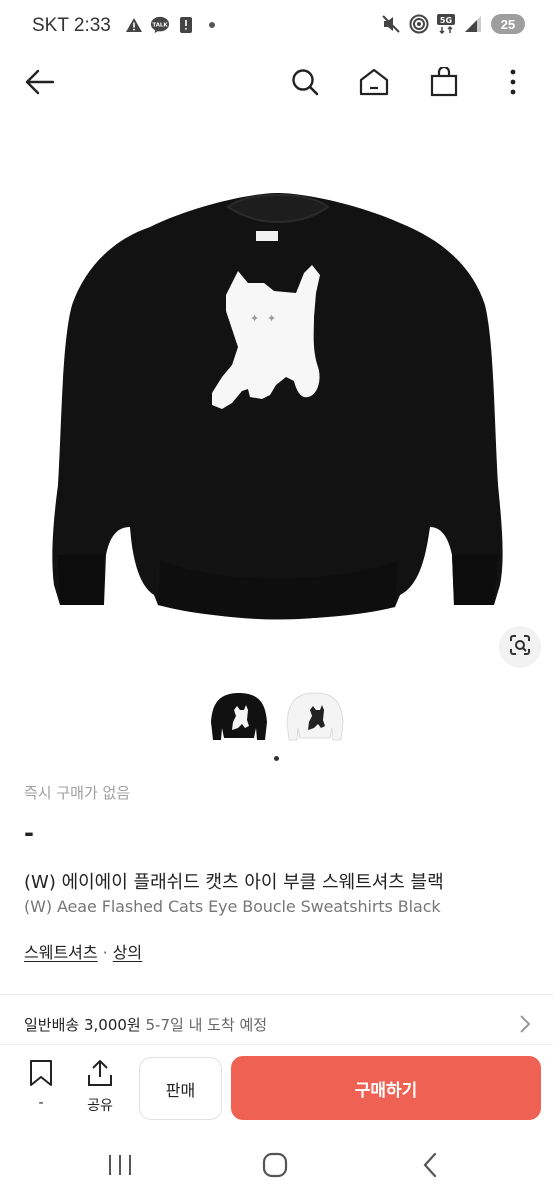 This screenshot has width=553, height=1200. I want to click on product-info: 즉시 구매가 없음 -, so click(276, 813).